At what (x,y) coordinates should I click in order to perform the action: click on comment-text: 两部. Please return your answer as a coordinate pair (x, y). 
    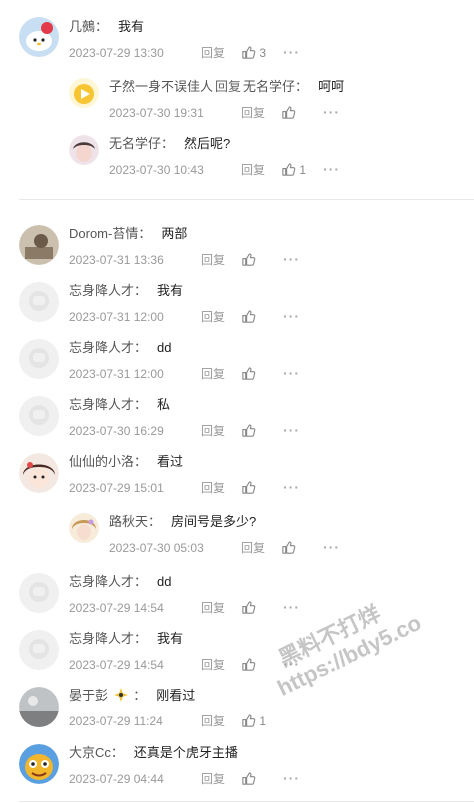
    Looking at the image, I should click on (174, 233).